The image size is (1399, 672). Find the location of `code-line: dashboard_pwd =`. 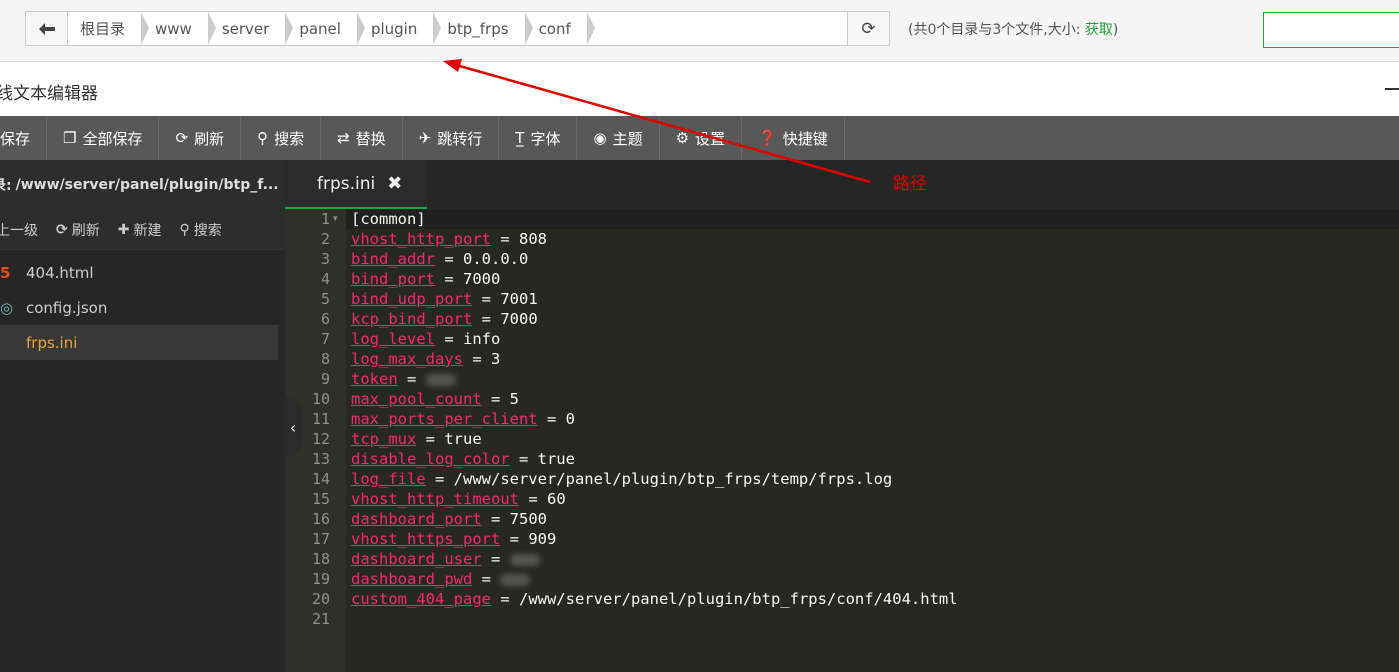

code-line: dashboard_pwd = is located at coordinates (441, 579).